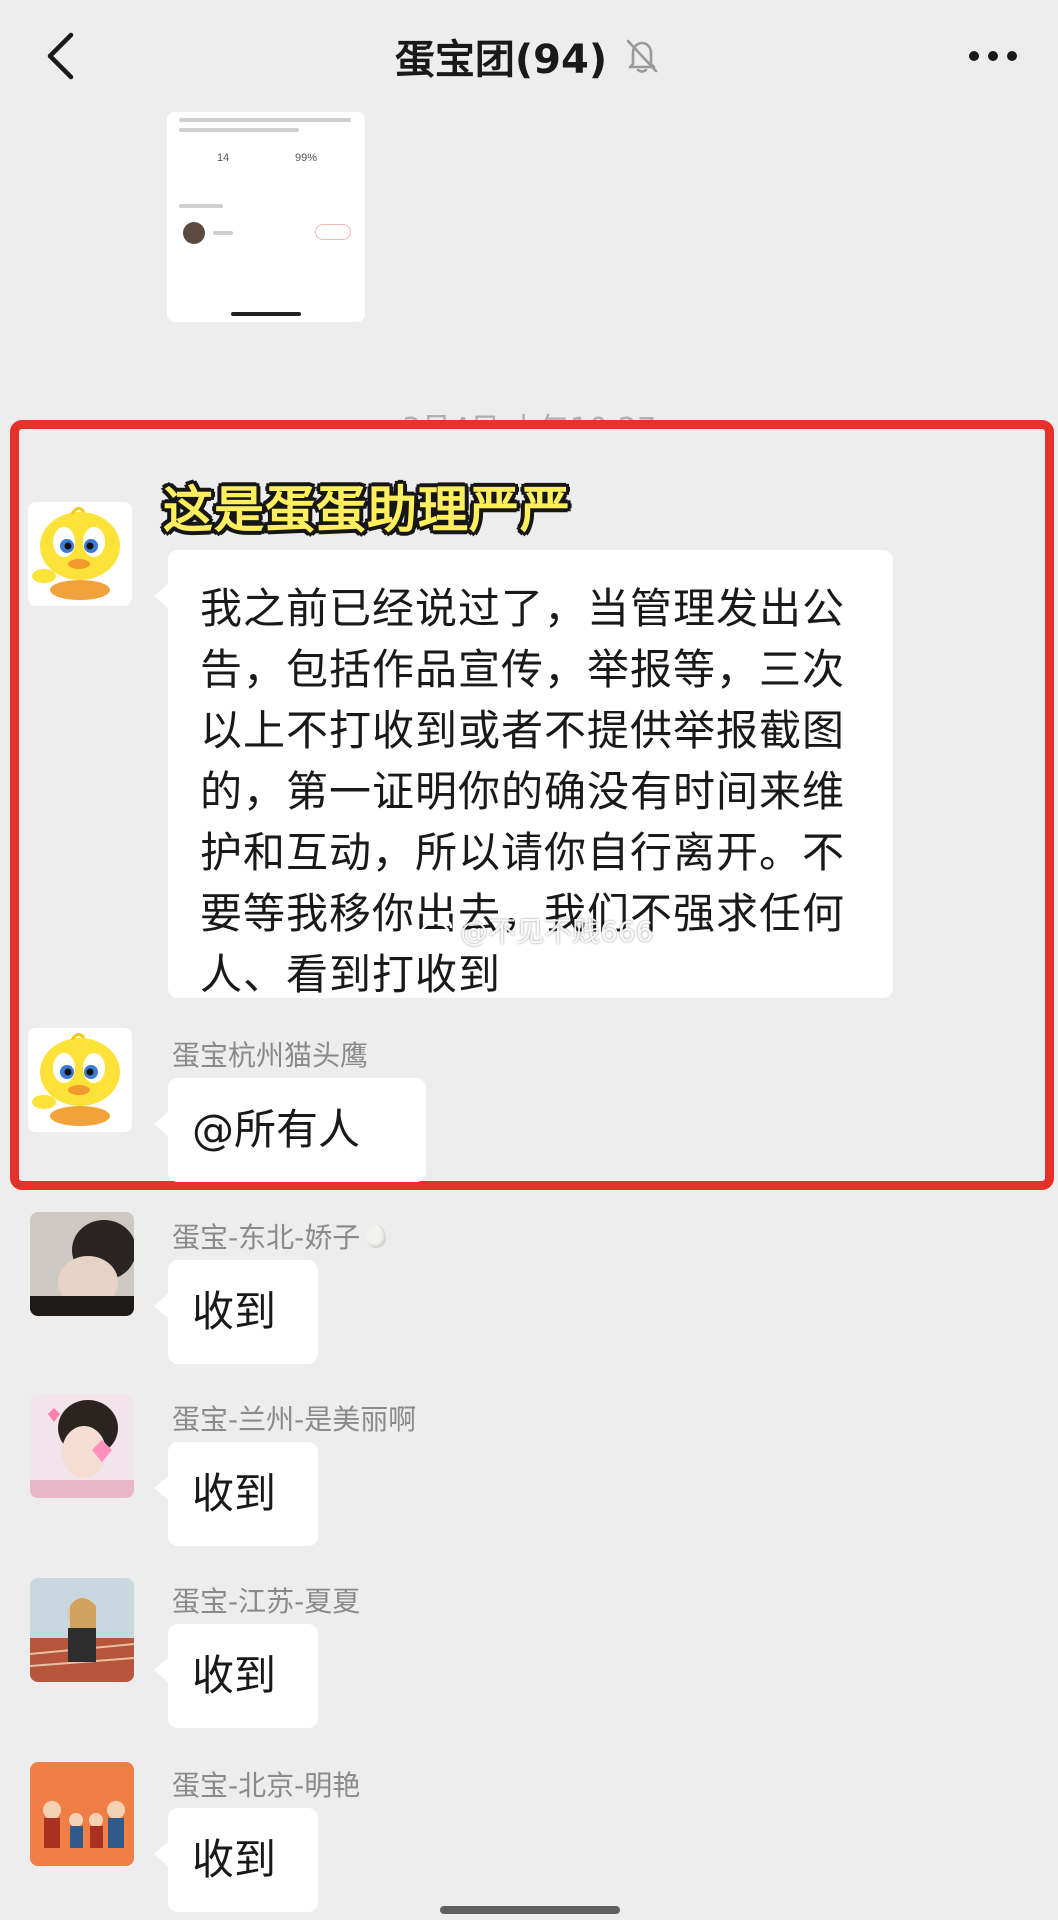  Describe the element at coordinates (290, 1130) in the screenshot. I see `message-bubble: @所有人` at that location.